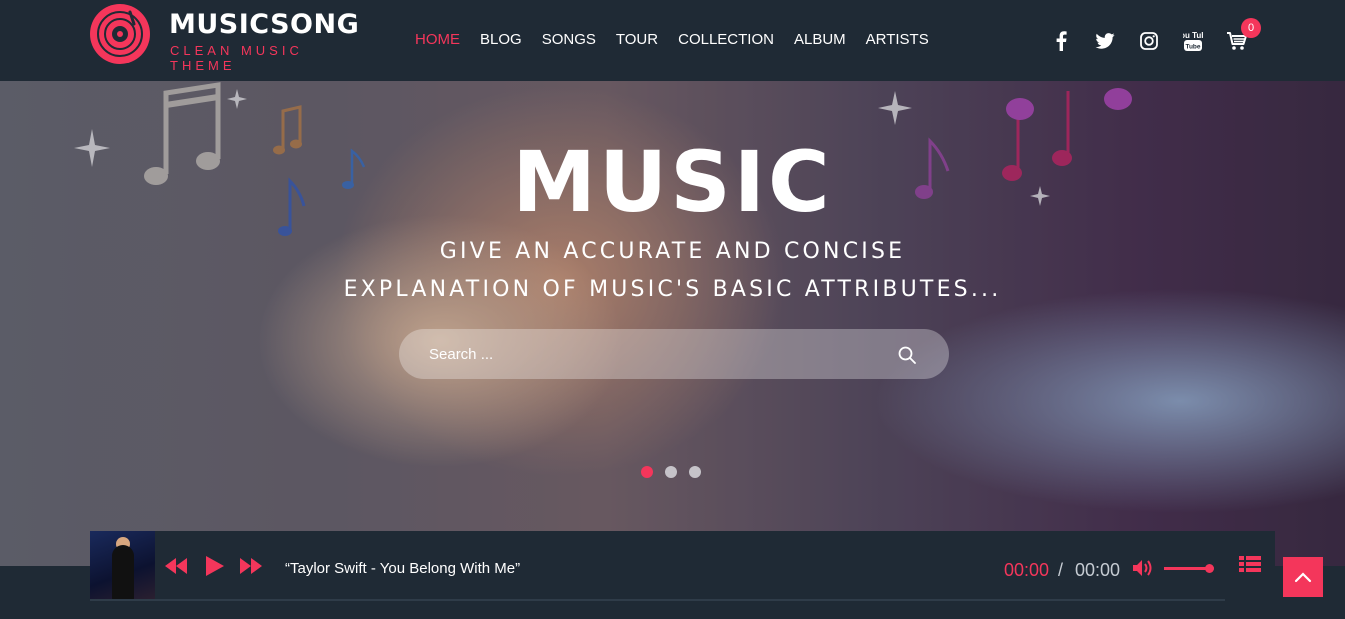  Describe the element at coordinates (403, 568) in the screenshot. I see `track-title: “Taylor Swift - You Belong With Me”` at that location.